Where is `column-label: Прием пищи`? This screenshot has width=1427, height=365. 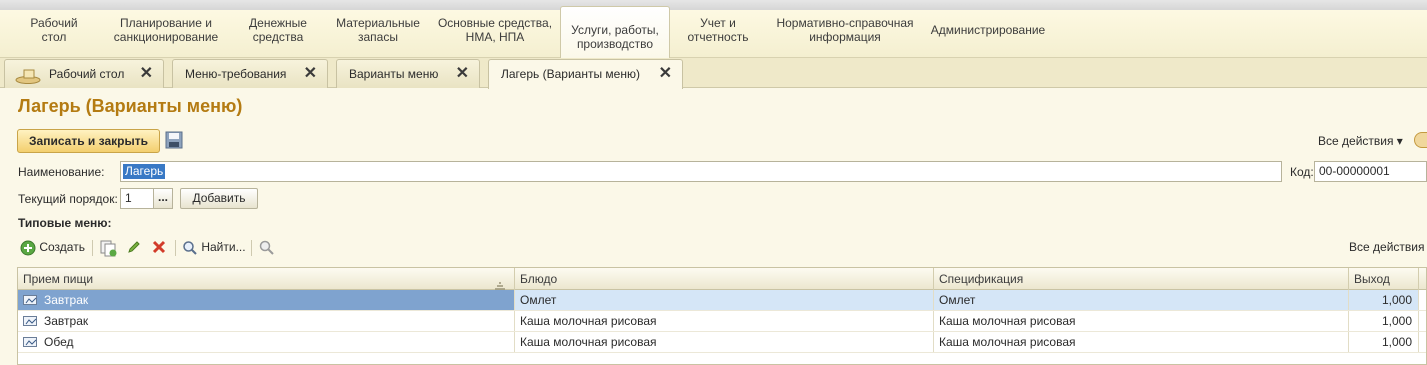
column-label: Прием пищи is located at coordinates (58, 279).